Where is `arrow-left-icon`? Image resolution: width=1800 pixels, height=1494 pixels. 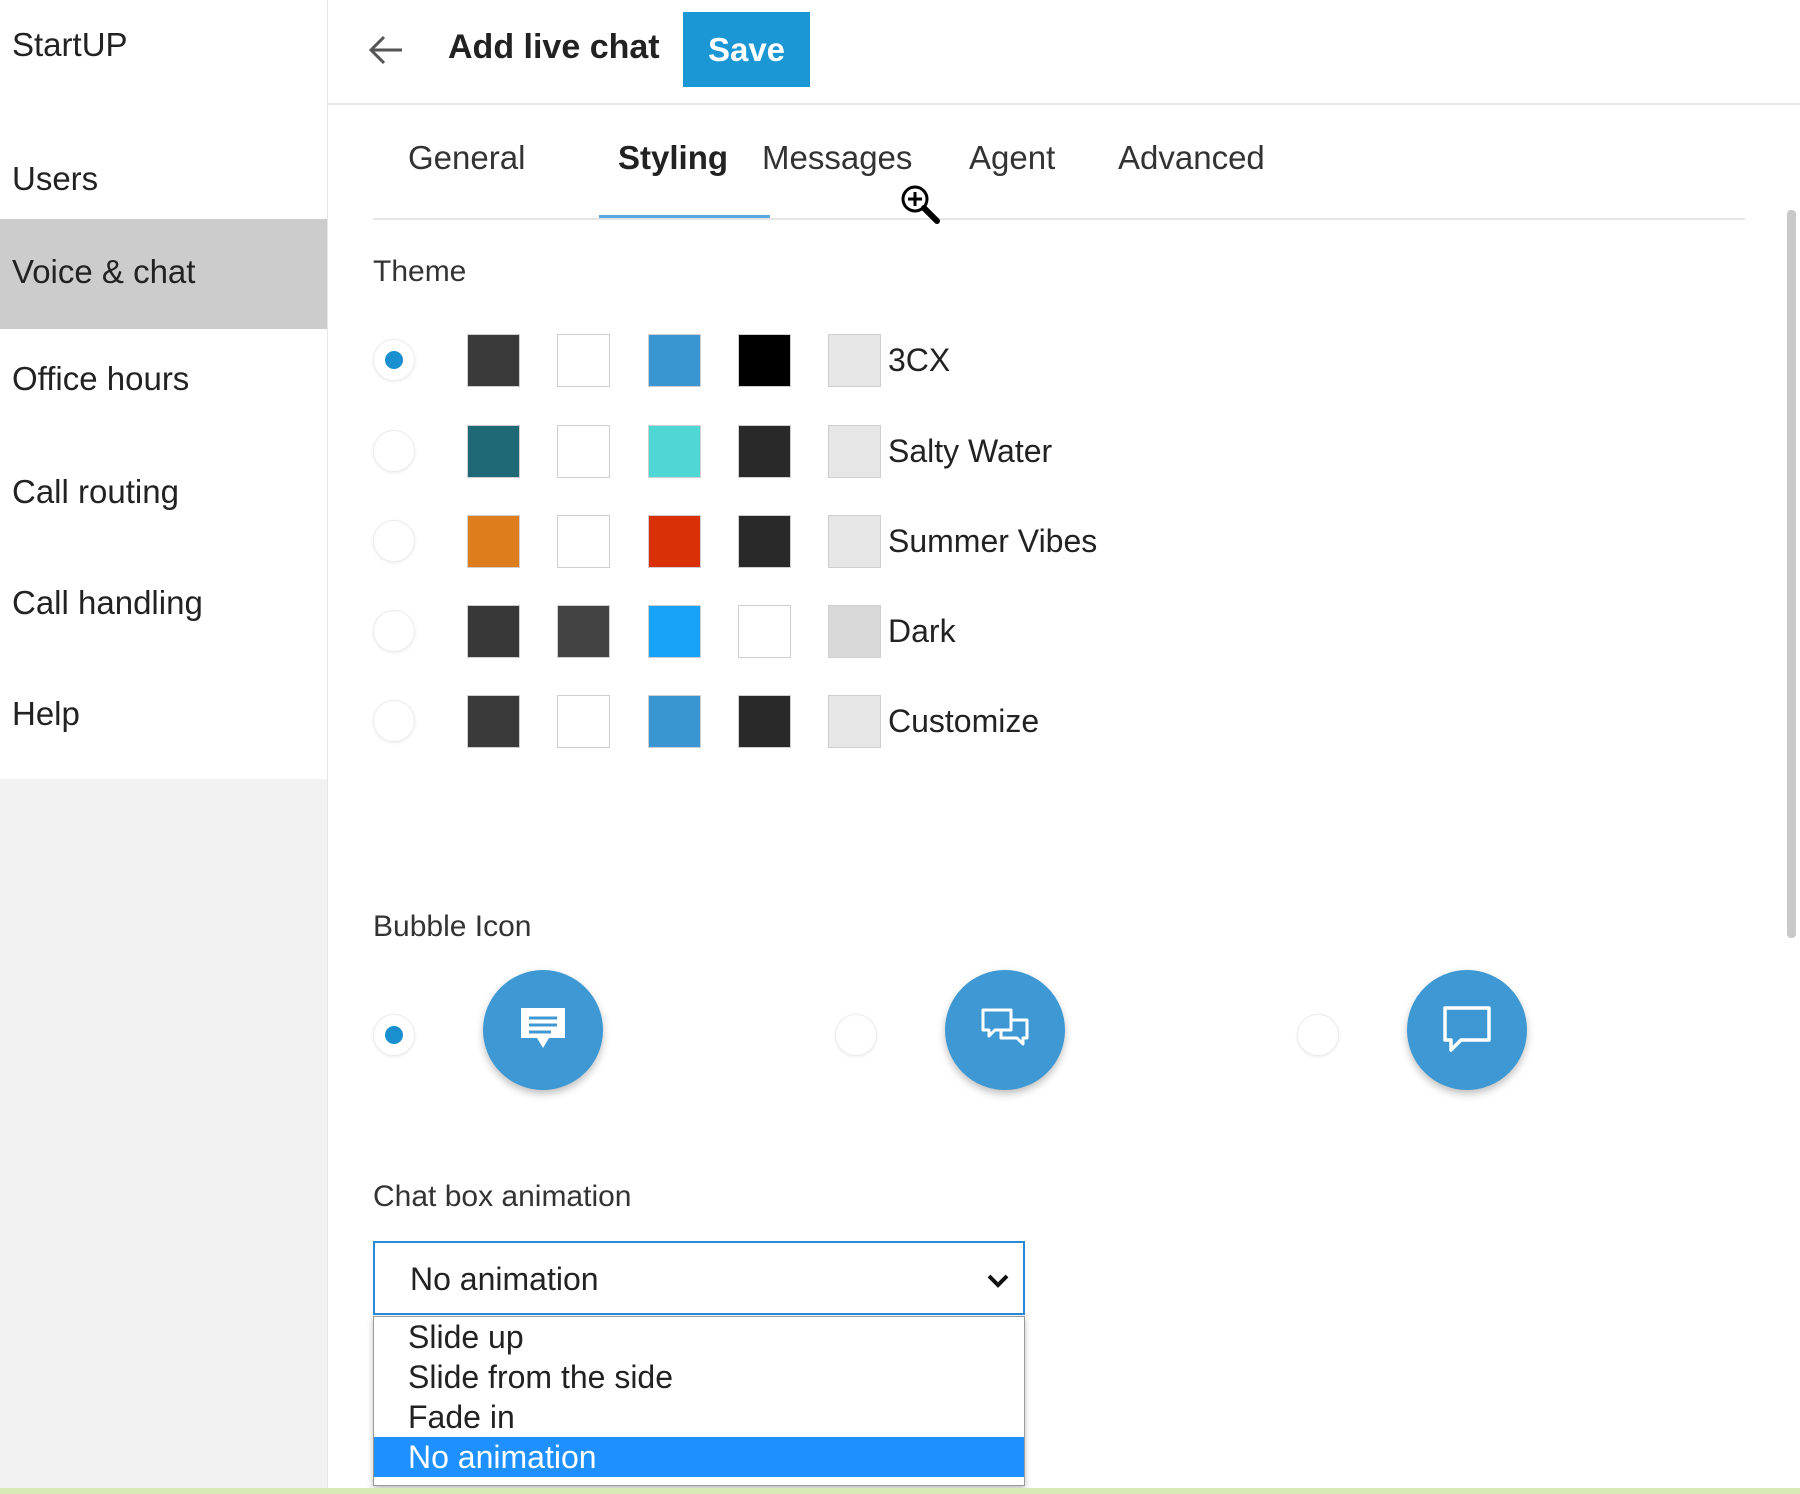
arrow-left-icon is located at coordinates (386, 50).